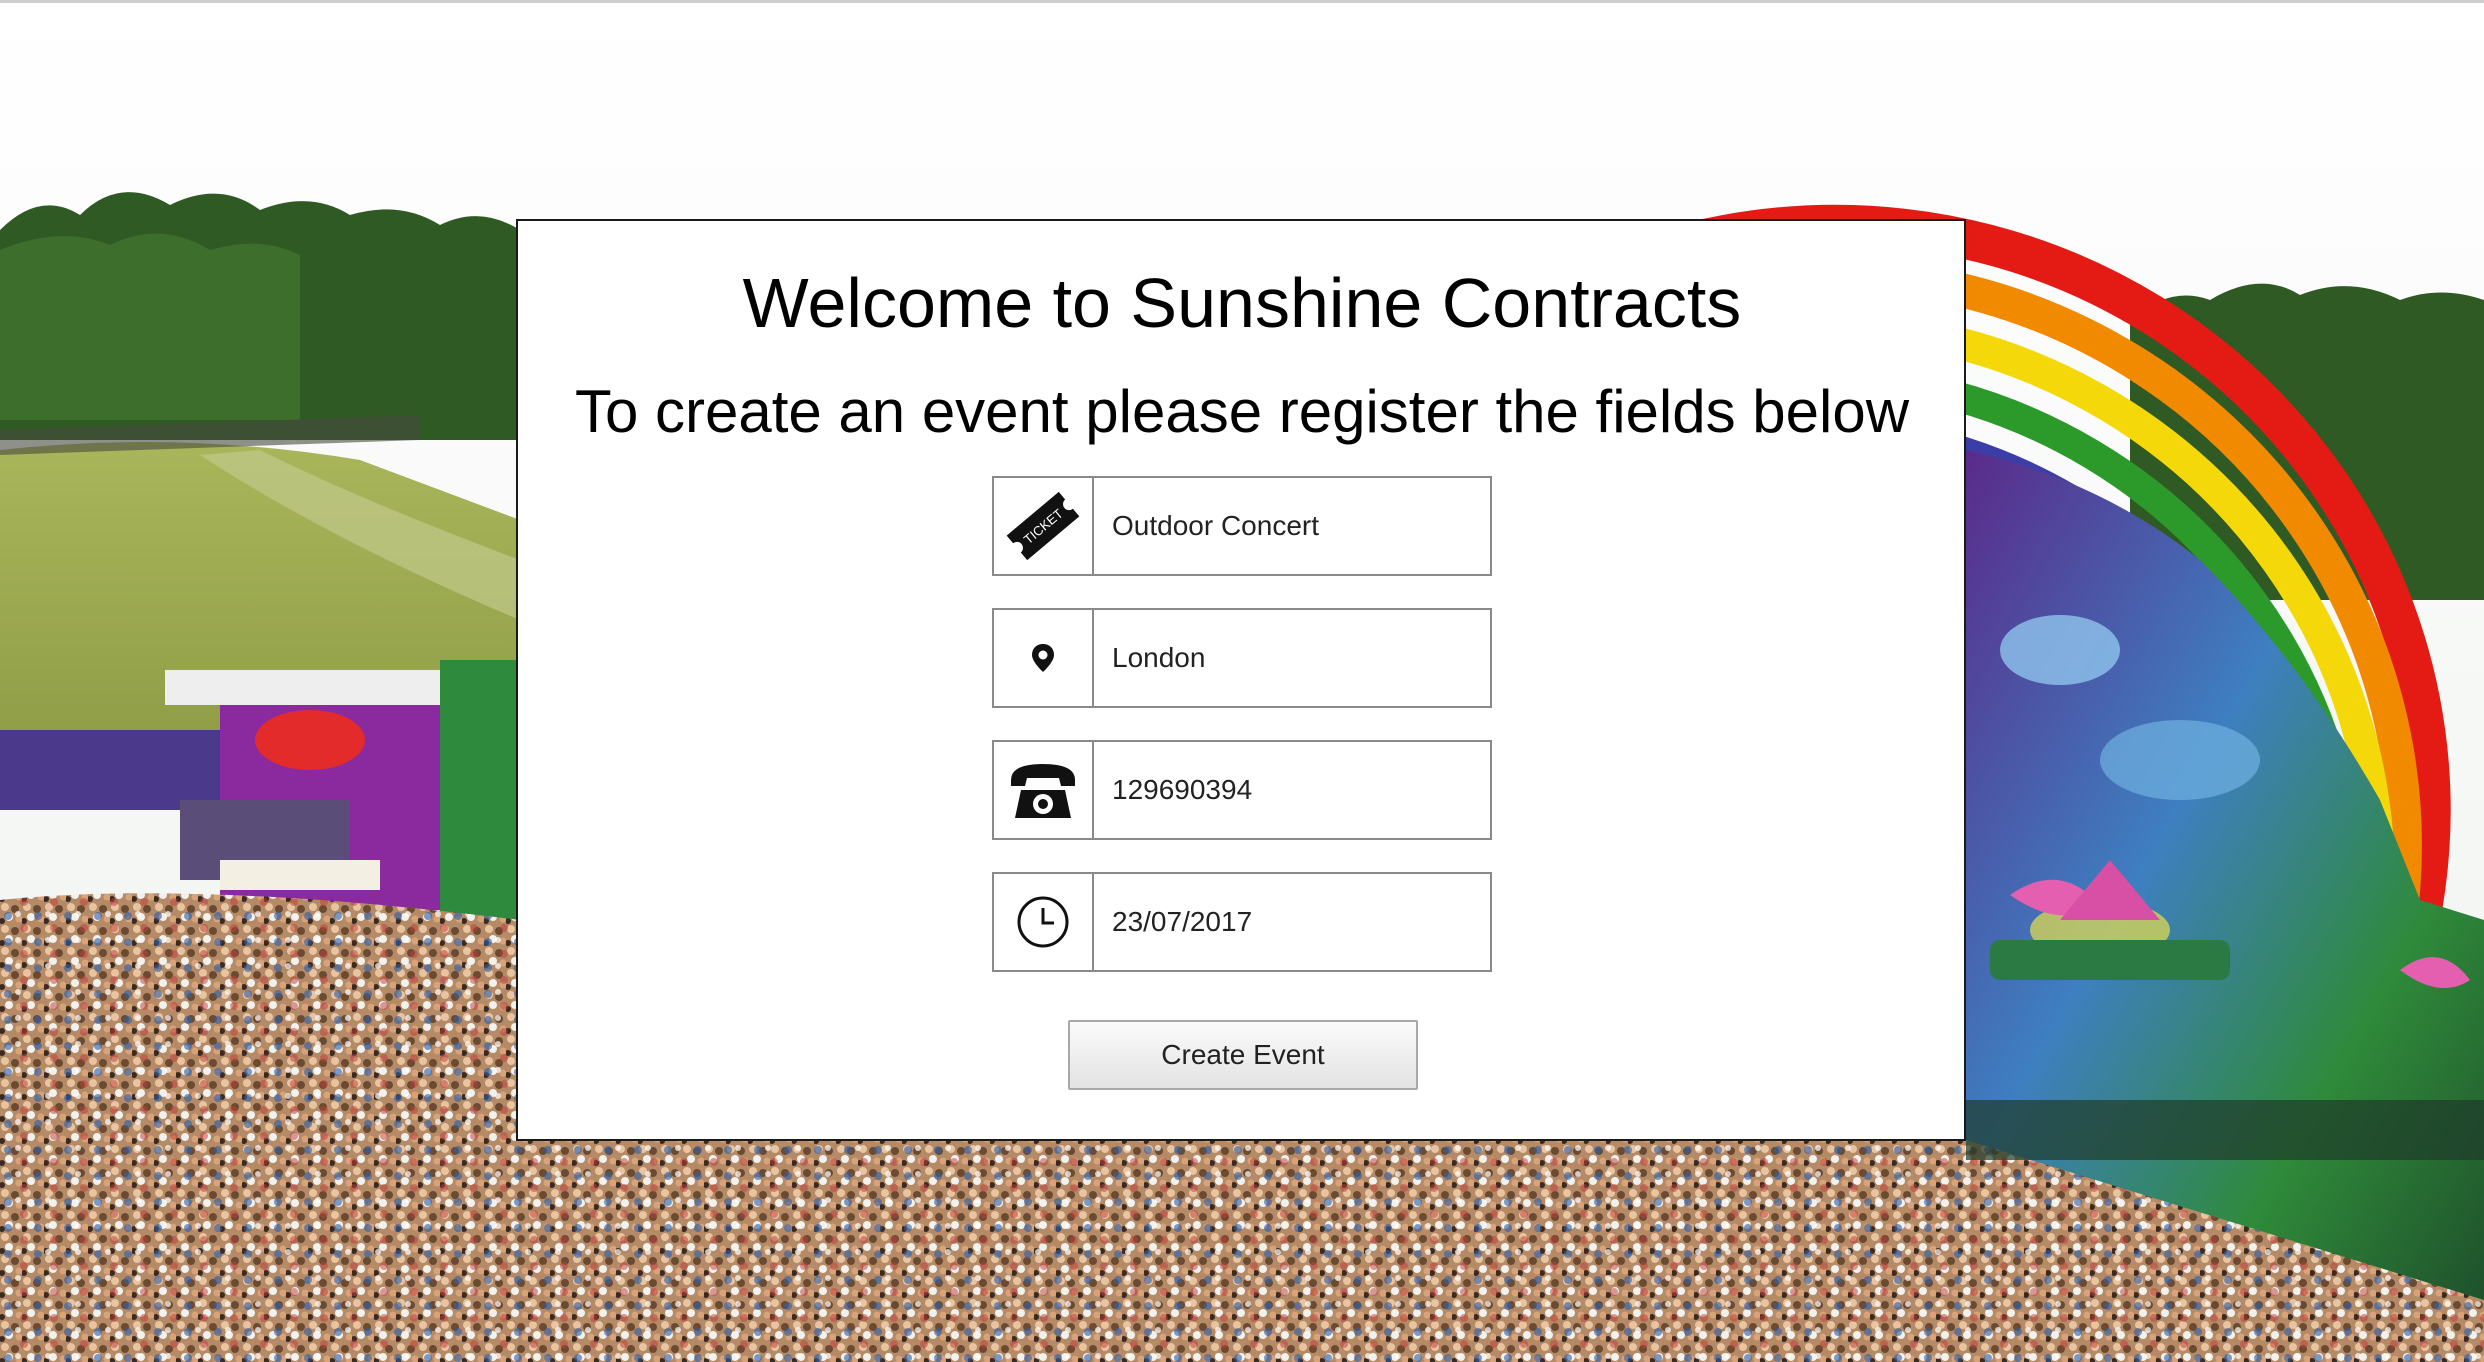  I want to click on create-event-button: Create Event, so click(1243, 1055).